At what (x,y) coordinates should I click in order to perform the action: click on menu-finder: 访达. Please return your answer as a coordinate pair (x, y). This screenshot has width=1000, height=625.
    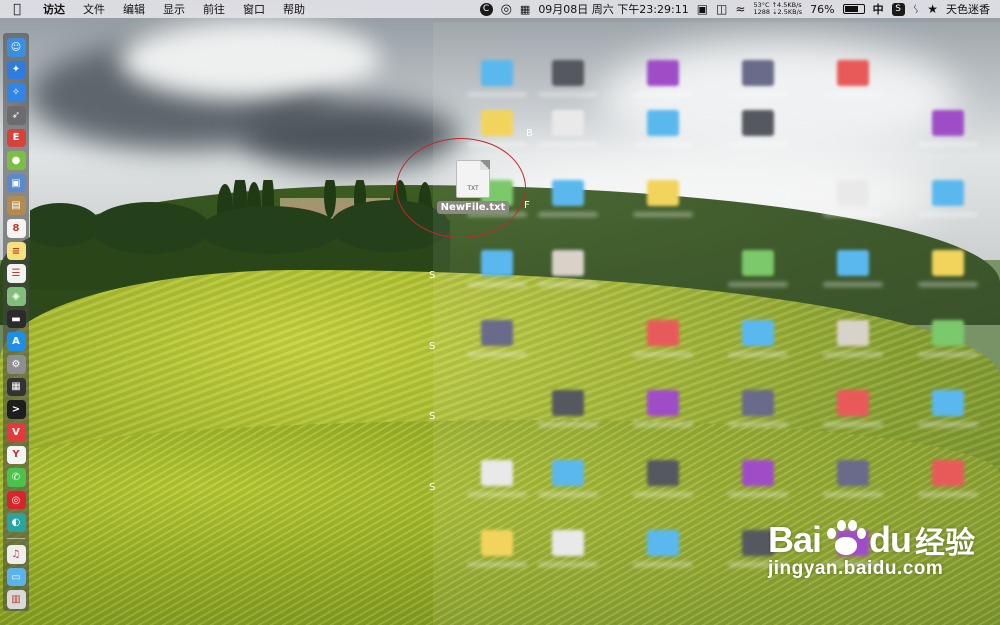
    Looking at the image, I should click on (54, 9).